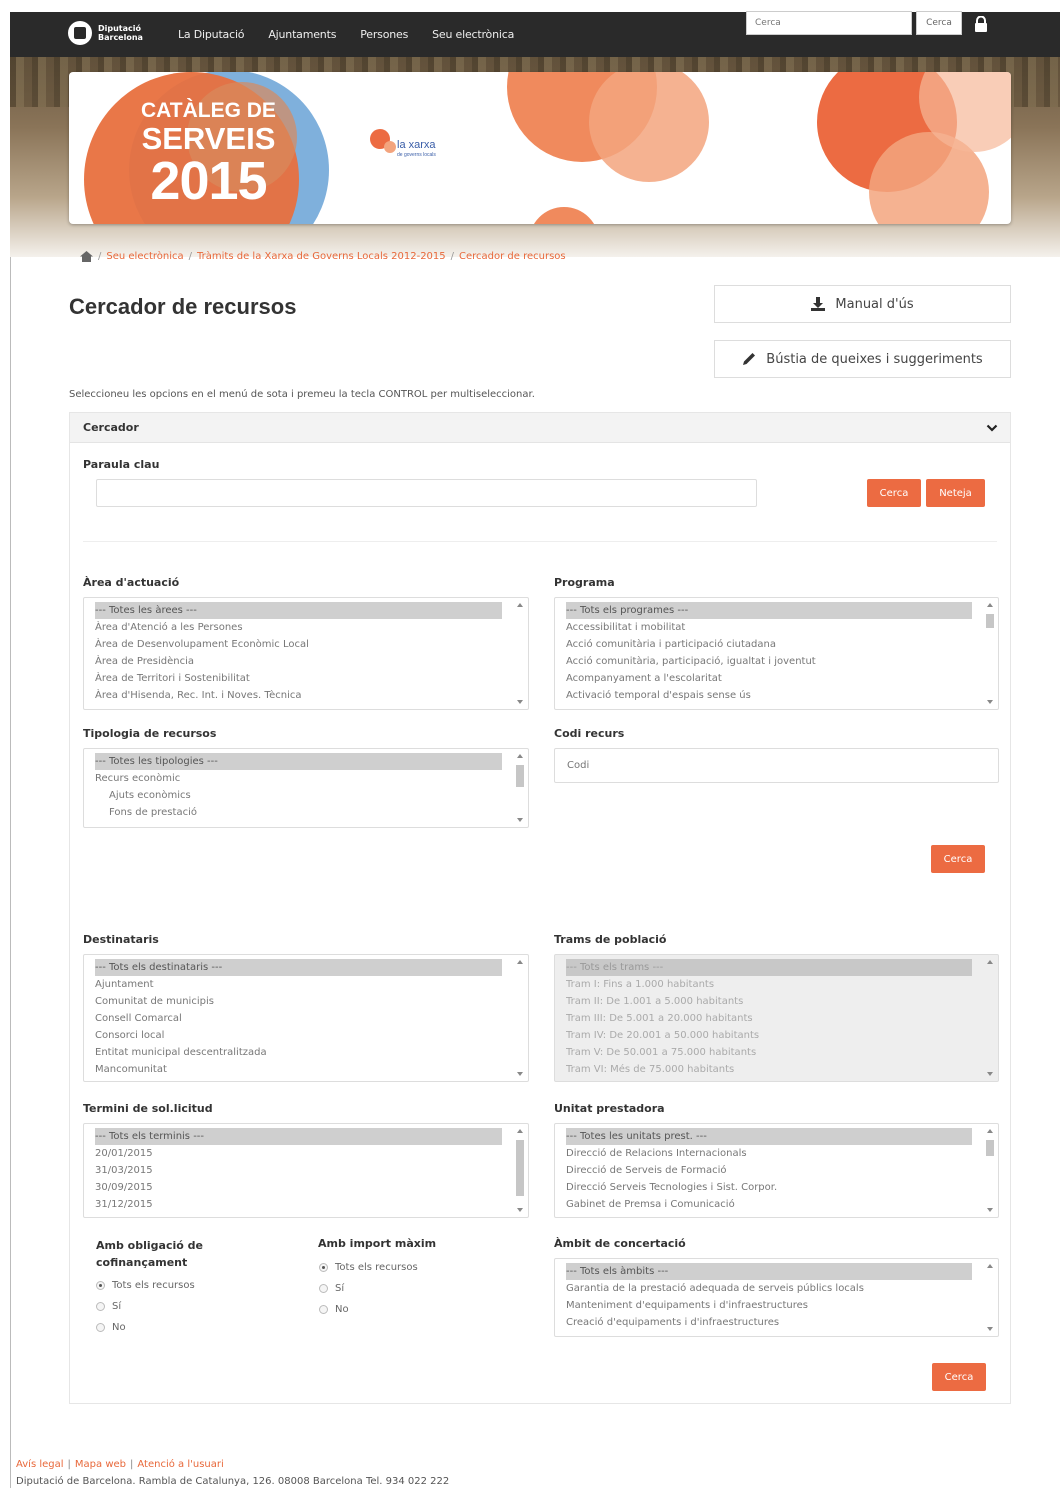 The height and width of the screenshot is (1488, 1060). What do you see at coordinates (512, 256) in the screenshot?
I see `breadcrumb-item-cercador: Cercador de recursos` at bounding box center [512, 256].